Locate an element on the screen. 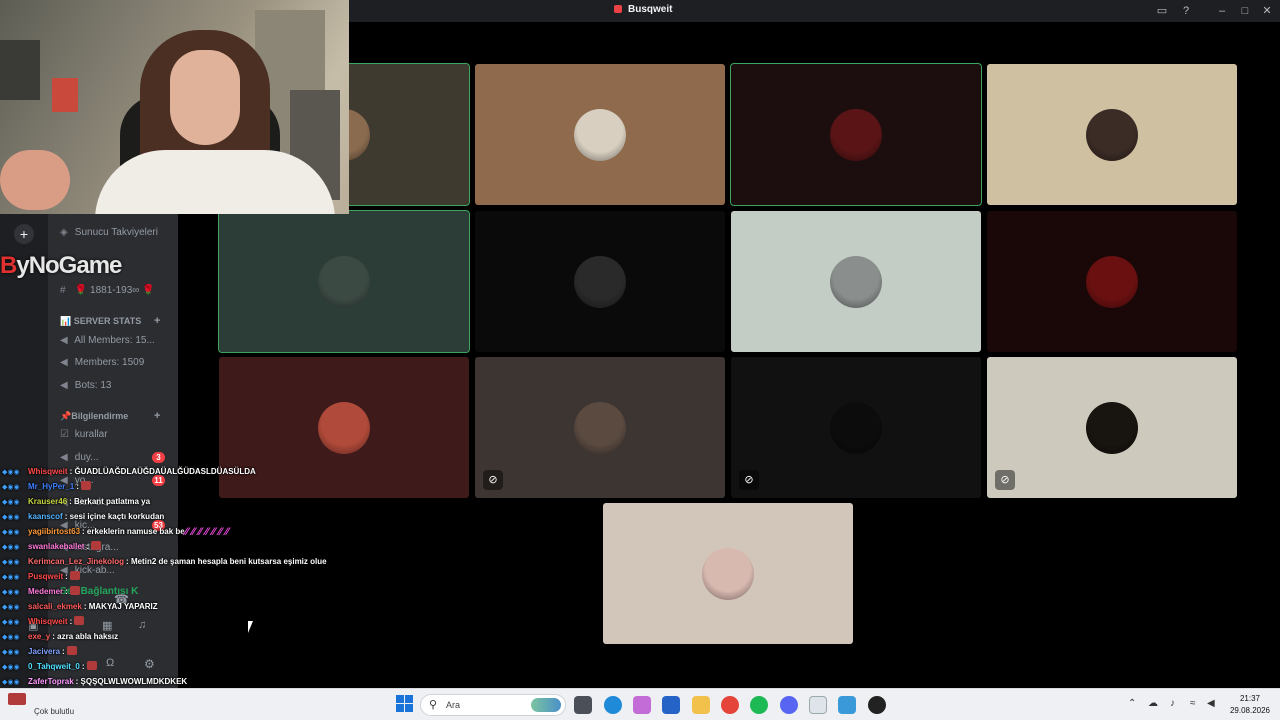 The image size is (1280, 720). inbox-icon: ▭ is located at coordinates (1162, 11).